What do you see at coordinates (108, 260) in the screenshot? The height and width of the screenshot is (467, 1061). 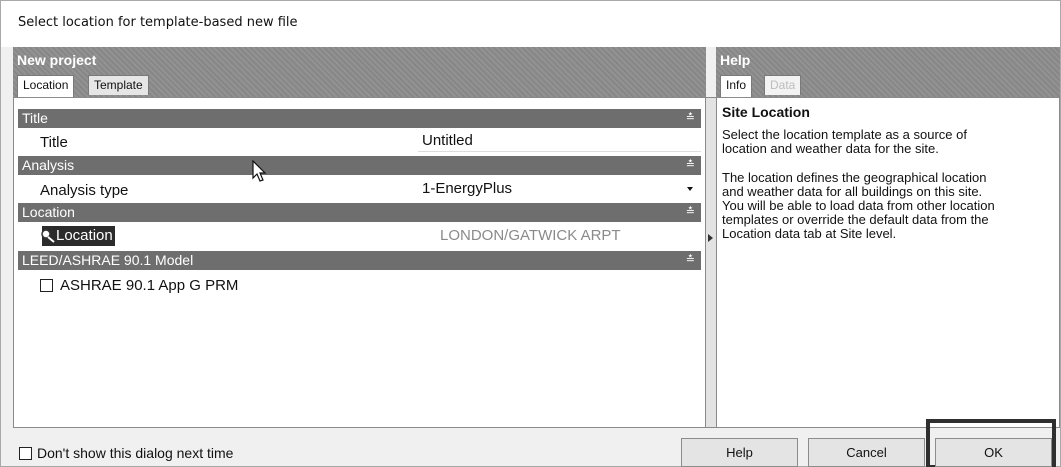 I see `section-leed-label: LEED/ASHRAE 90.1 Model` at bounding box center [108, 260].